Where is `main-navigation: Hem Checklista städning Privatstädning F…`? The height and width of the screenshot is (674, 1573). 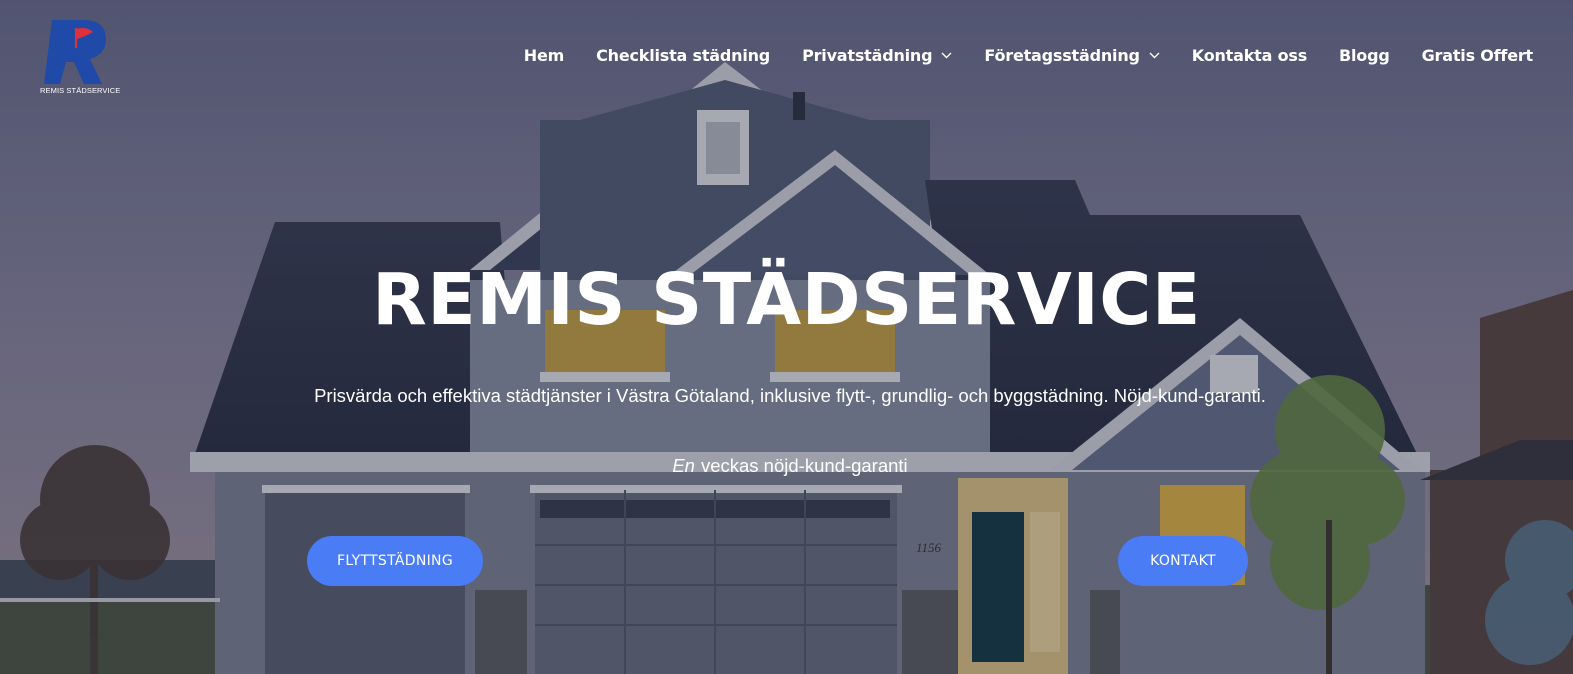
main-navigation: Hem Checklista städning Privatstädning F… is located at coordinates (1028, 55).